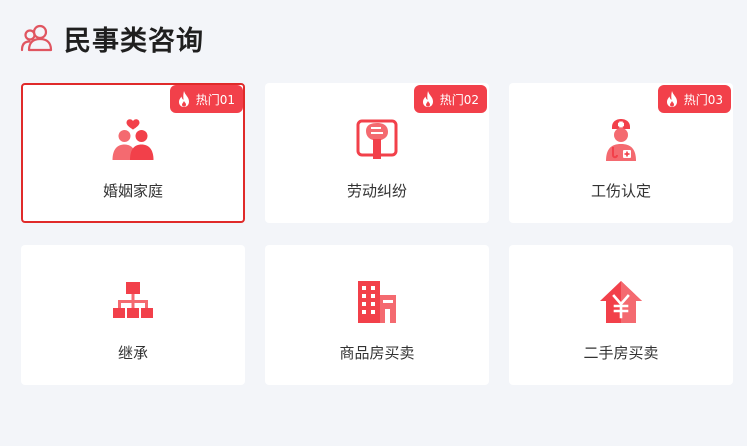 The width and height of the screenshot is (747, 446). What do you see at coordinates (621, 302) in the screenshot?
I see `house-yuan-icon` at bounding box center [621, 302].